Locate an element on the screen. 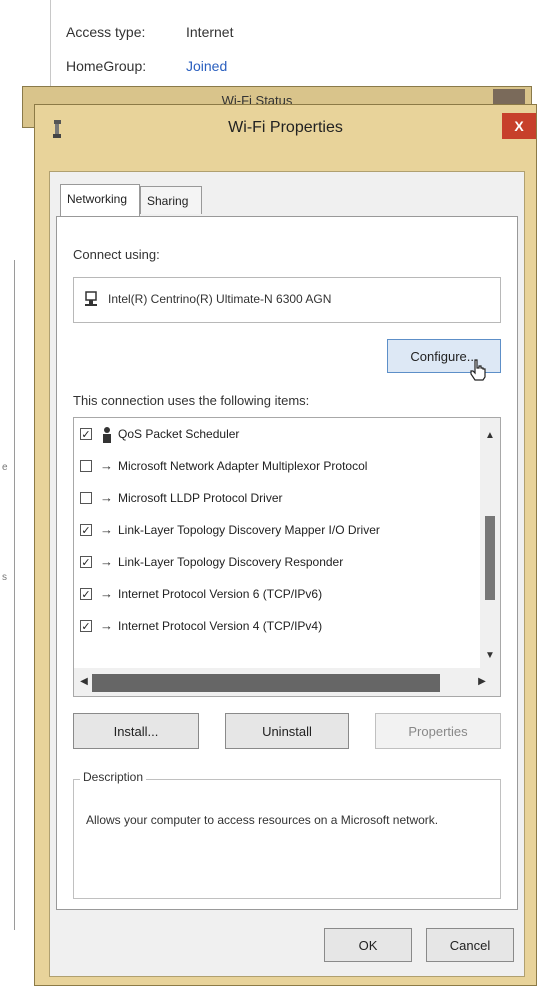 Image resolution: width=539 pixels, height=991 pixels. horizontal-scrollbar: ◀ ▶ is located at coordinates (287, 682).